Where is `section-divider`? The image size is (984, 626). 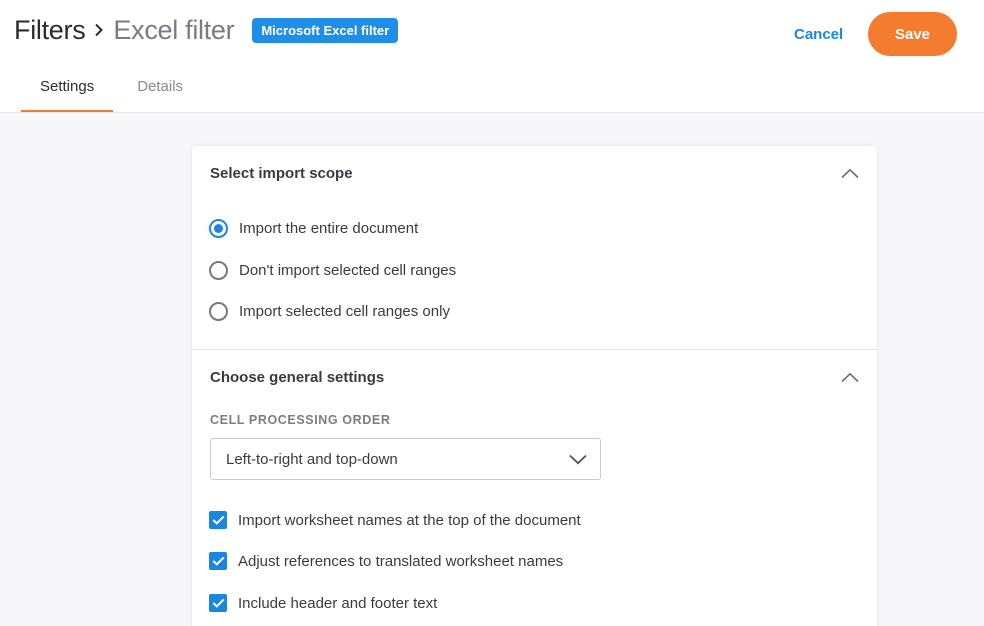 section-divider is located at coordinates (534, 349).